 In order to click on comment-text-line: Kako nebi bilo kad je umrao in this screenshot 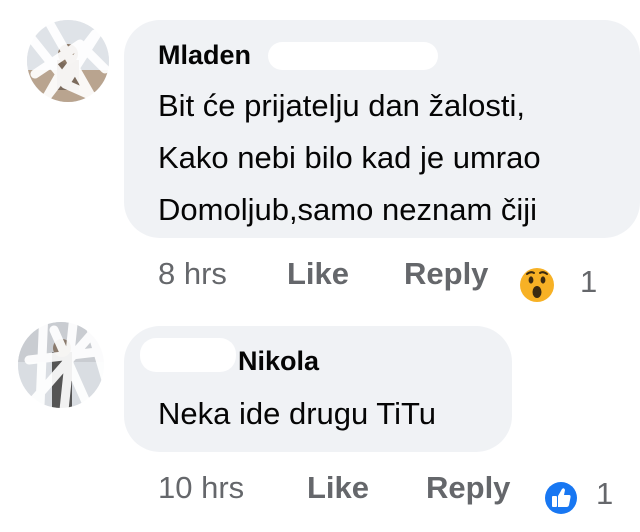, I will do `click(349, 157)`.